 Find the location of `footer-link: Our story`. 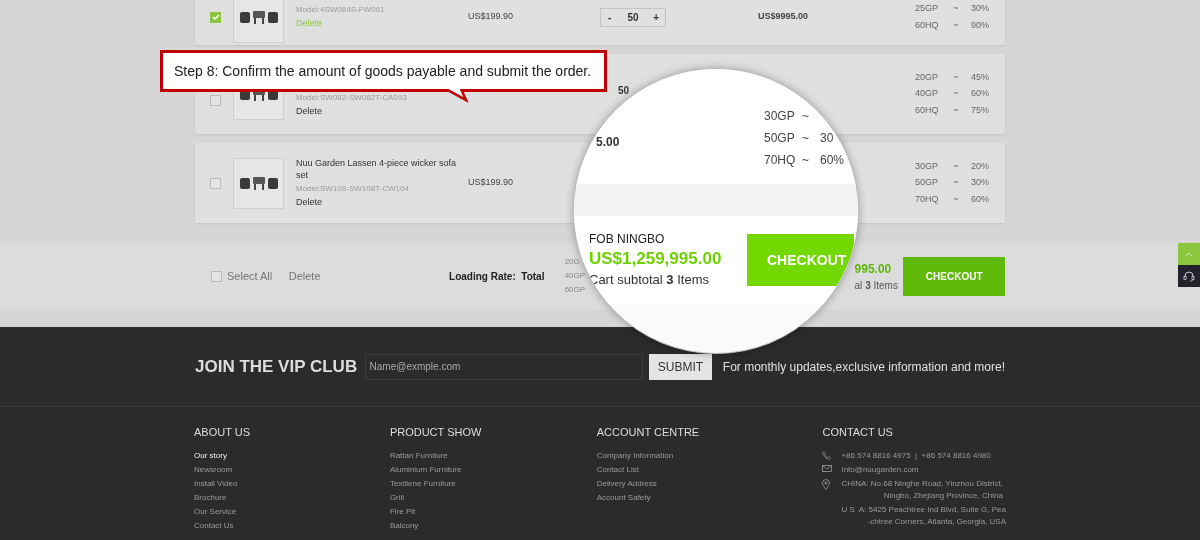

footer-link: Our story is located at coordinates (210, 455).